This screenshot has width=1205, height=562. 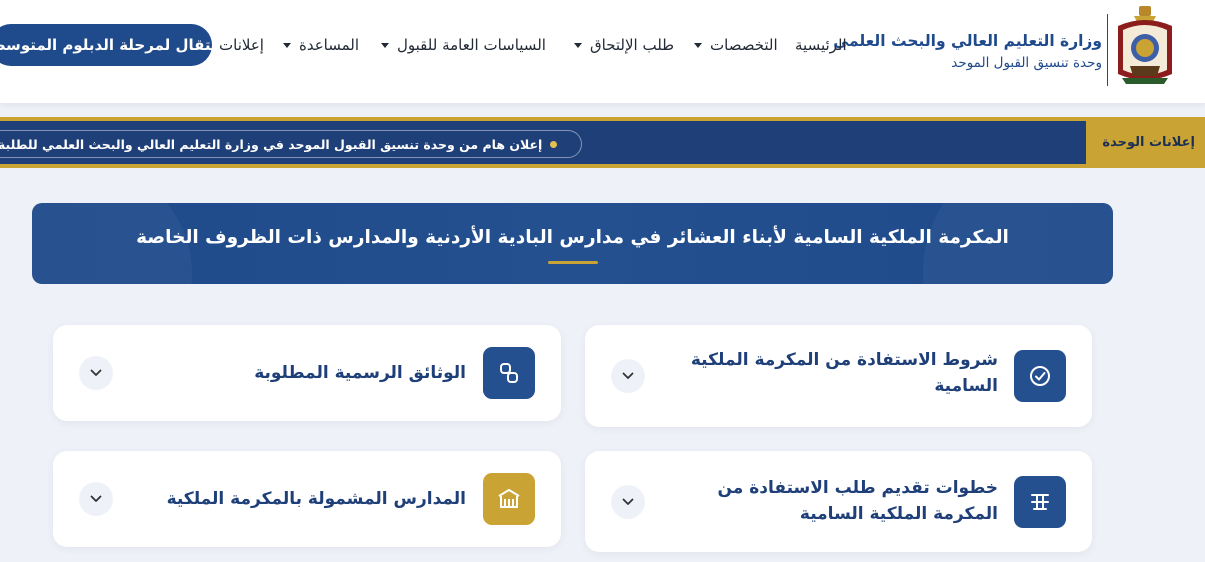 What do you see at coordinates (360, 373) in the screenshot?
I see `card-title: الوثائق الرسمية المطلوبة` at bounding box center [360, 373].